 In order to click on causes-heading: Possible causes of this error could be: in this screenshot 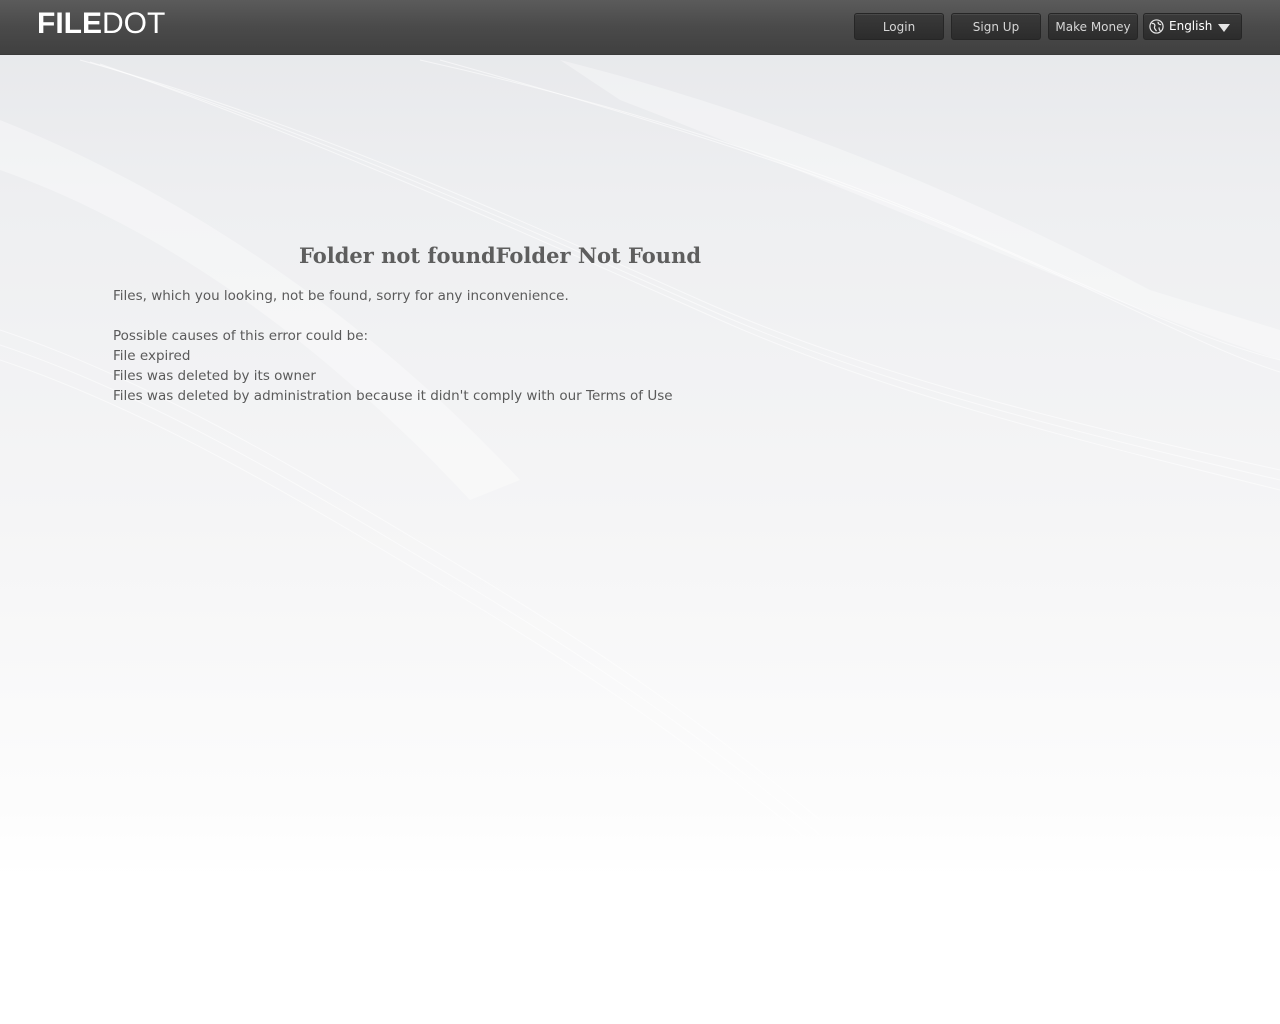, I will do `click(241, 336)`.